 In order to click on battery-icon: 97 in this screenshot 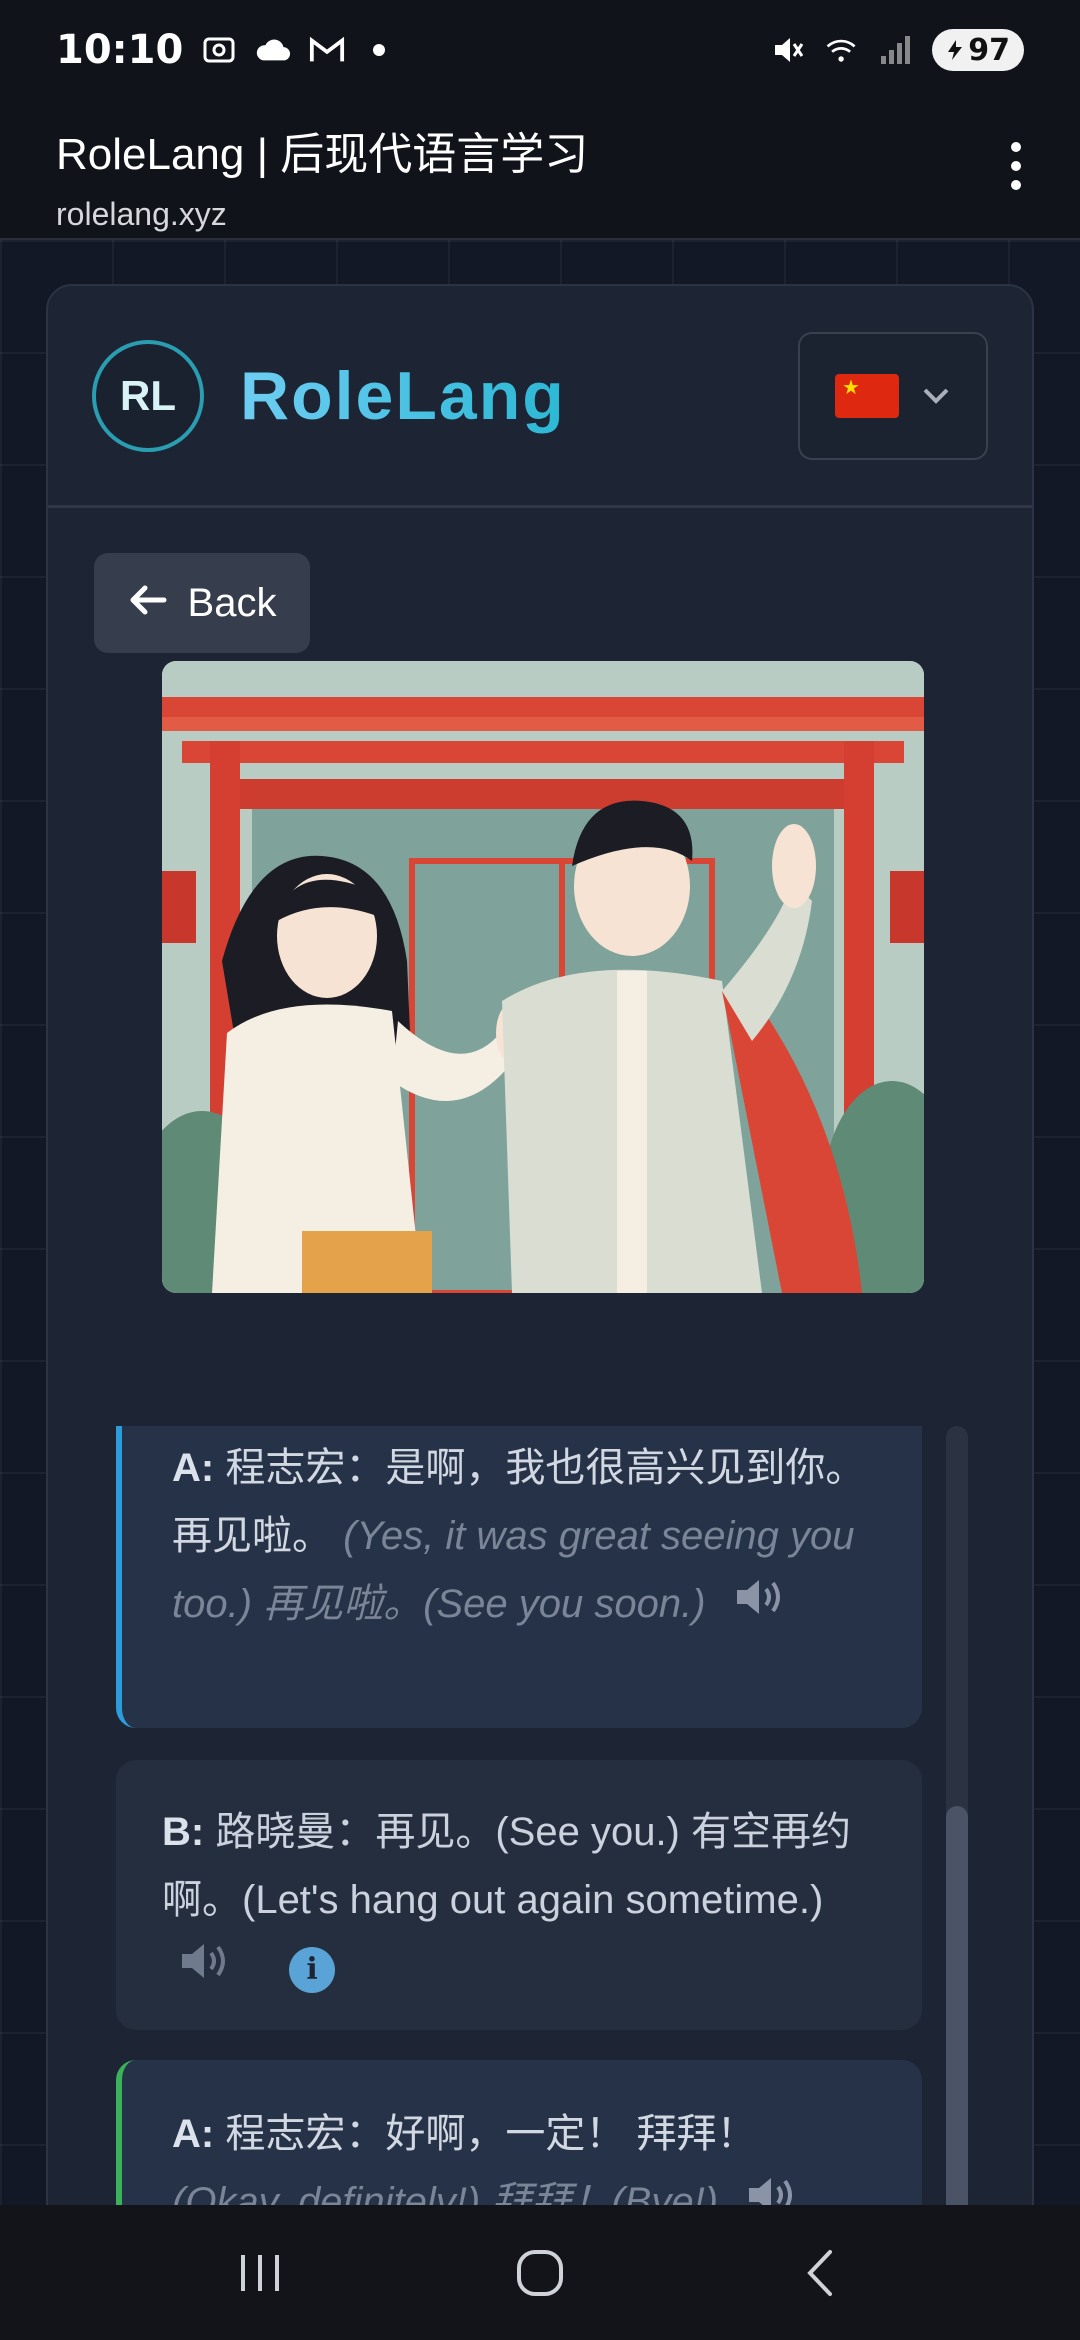, I will do `click(978, 50)`.